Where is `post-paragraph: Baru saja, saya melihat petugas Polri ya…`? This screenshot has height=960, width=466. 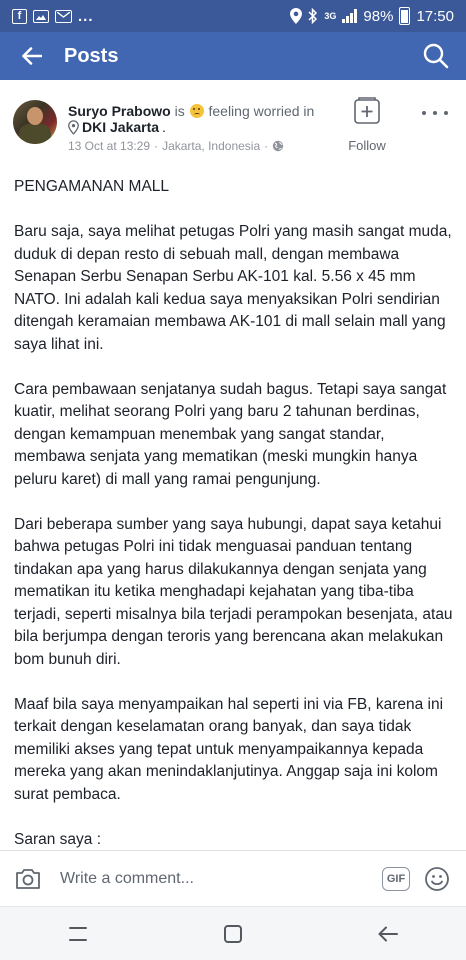
post-paragraph: Baru saja, saya melihat petugas Polri ya… is located at coordinates (233, 288).